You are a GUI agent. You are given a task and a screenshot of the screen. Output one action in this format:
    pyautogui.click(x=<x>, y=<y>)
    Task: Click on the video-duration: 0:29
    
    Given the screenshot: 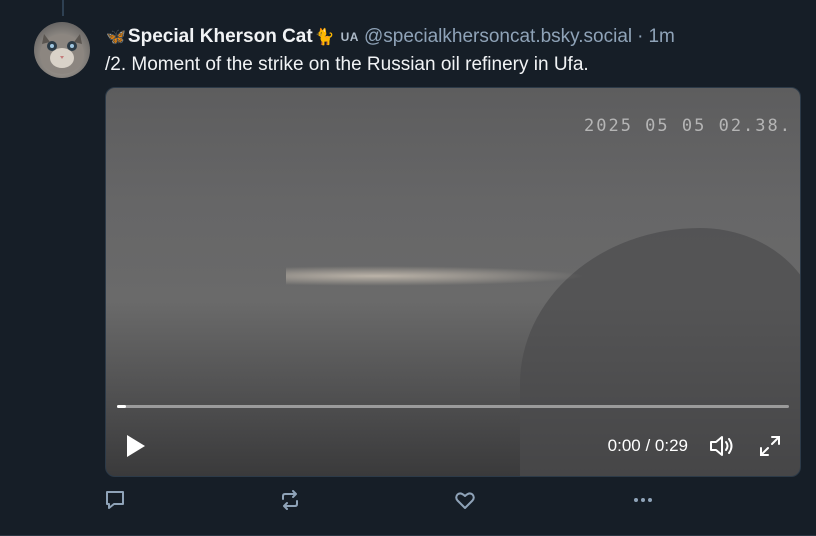 What is the action you would take?
    pyautogui.click(x=671, y=445)
    